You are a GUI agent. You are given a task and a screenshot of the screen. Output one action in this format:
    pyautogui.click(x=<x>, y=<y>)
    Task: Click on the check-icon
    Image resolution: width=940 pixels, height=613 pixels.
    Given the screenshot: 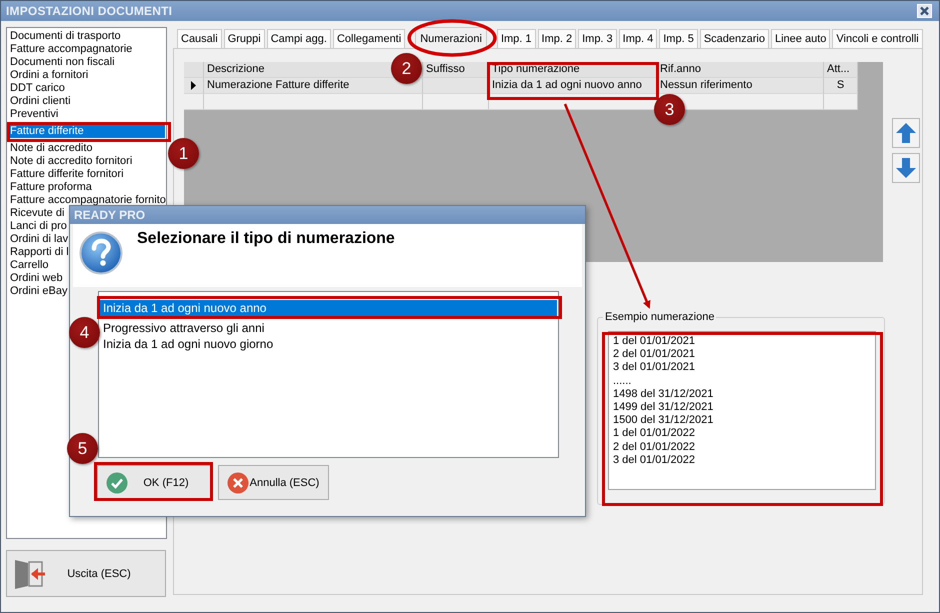 What is the action you would take?
    pyautogui.click(x=117, y=483)
    